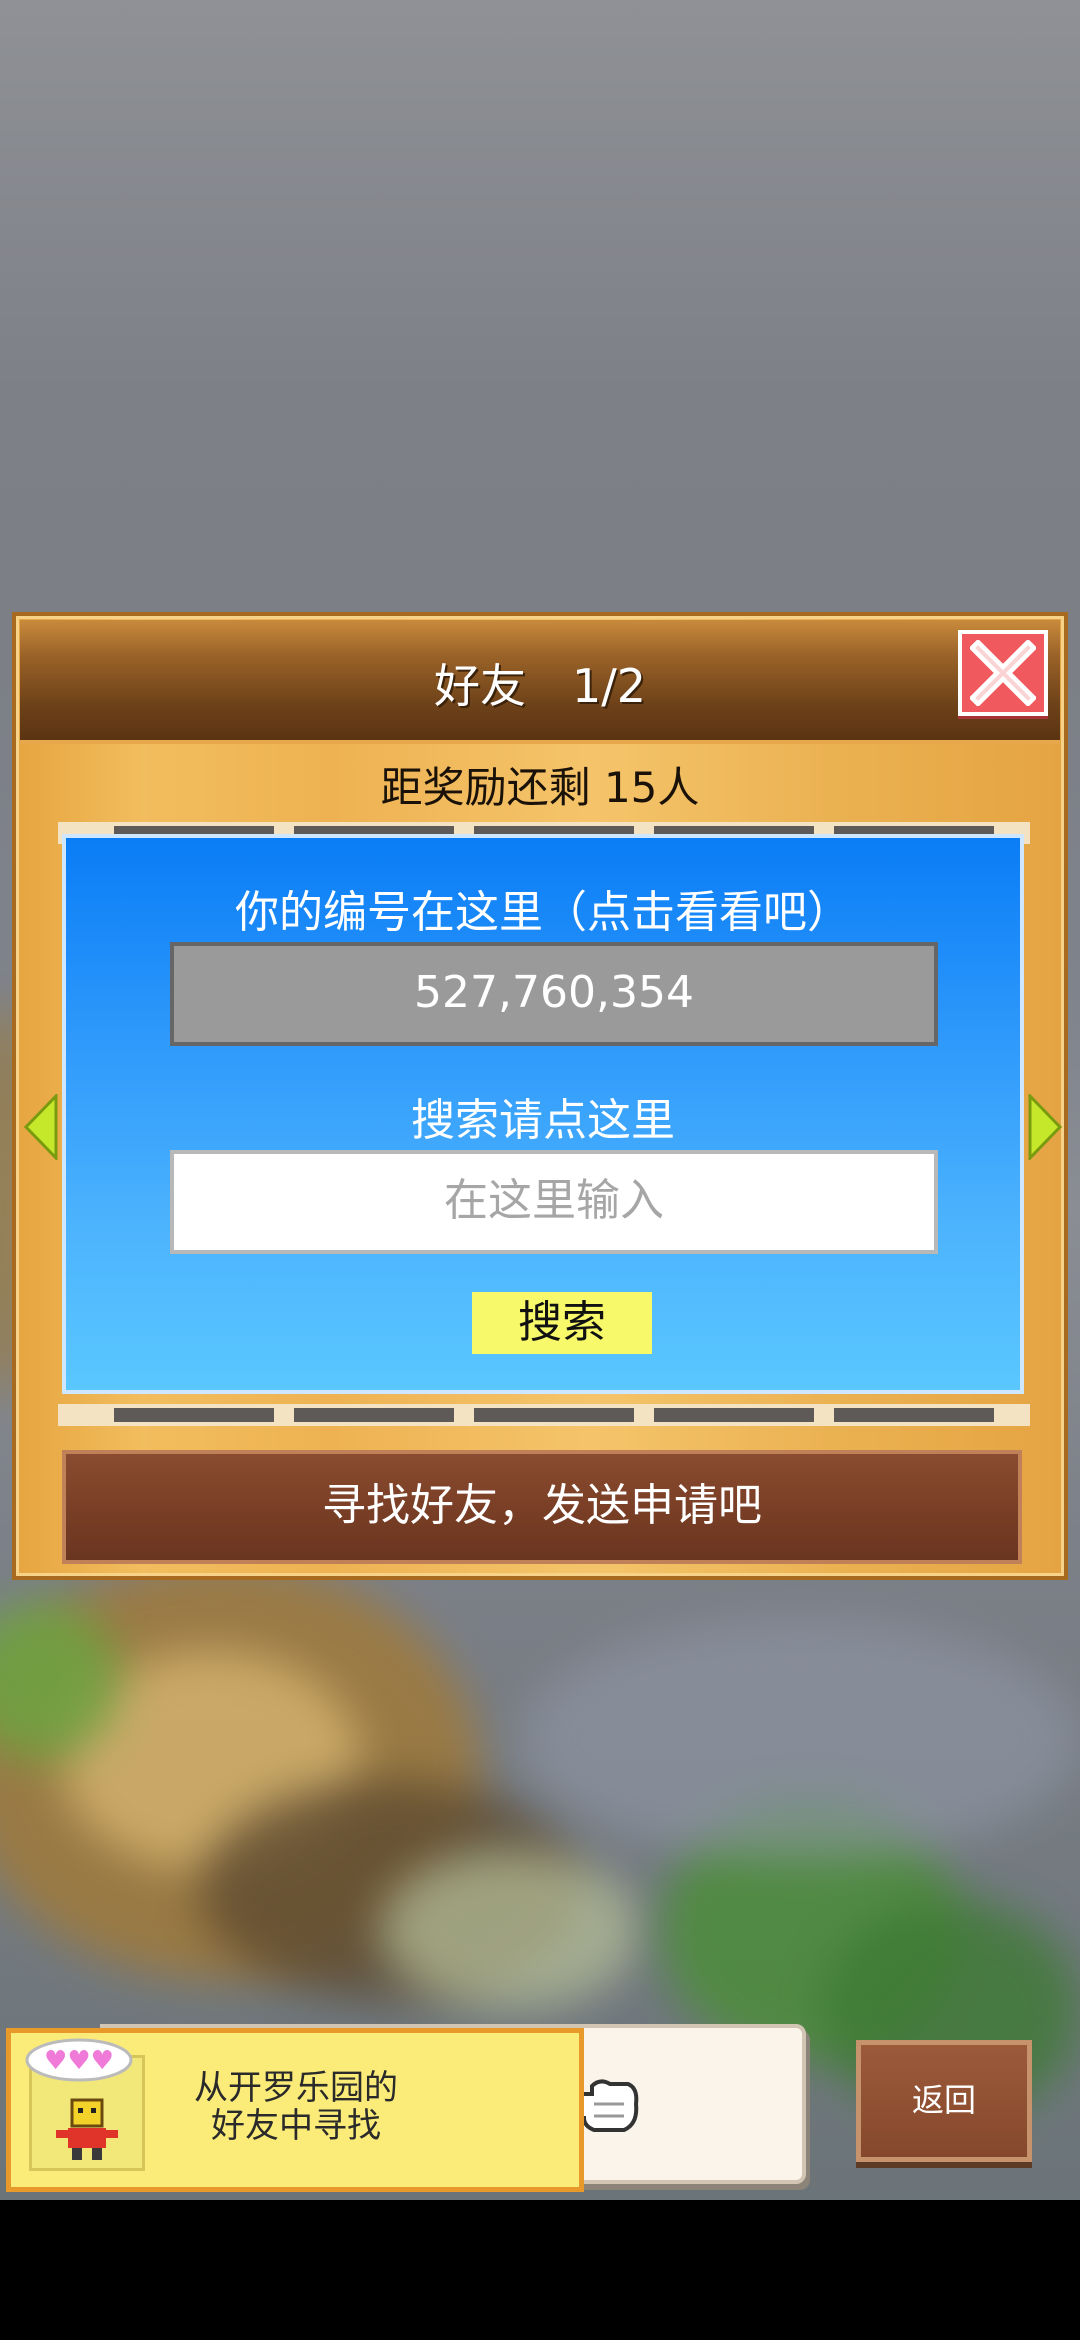 The image size is (1080, 2340). What do you see at coordinates (540, 2270) in the screenshot?
I see `screen-bottom-area` at bounding box center [540, 2270].